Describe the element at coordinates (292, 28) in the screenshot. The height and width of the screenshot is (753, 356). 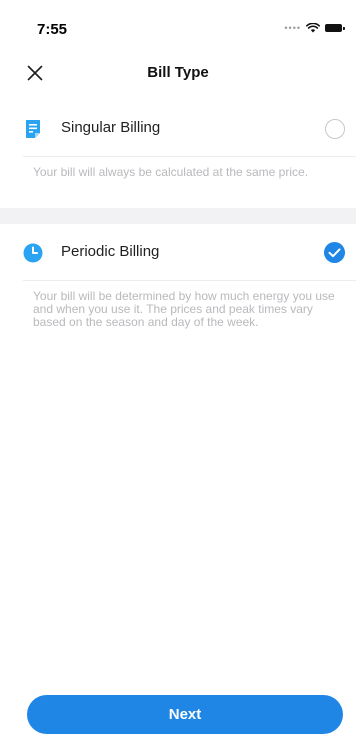
I see `signal-dots-icon: ••••` at that location.